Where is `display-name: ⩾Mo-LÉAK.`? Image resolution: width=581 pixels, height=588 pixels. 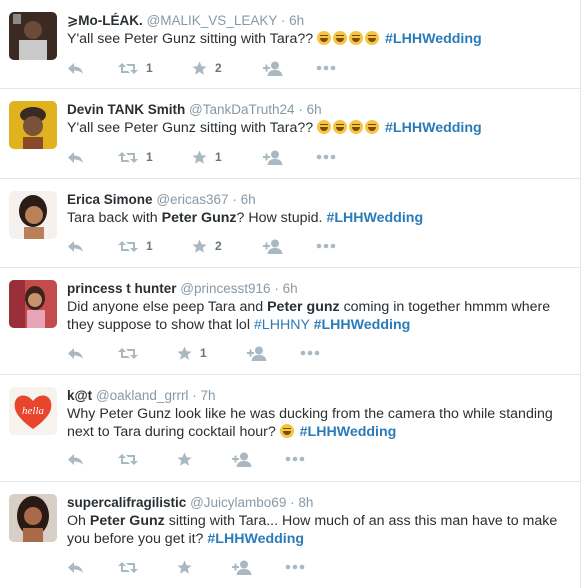 display-name: ⩾Mo-LÉAK. is located at coordinates (105, 20).